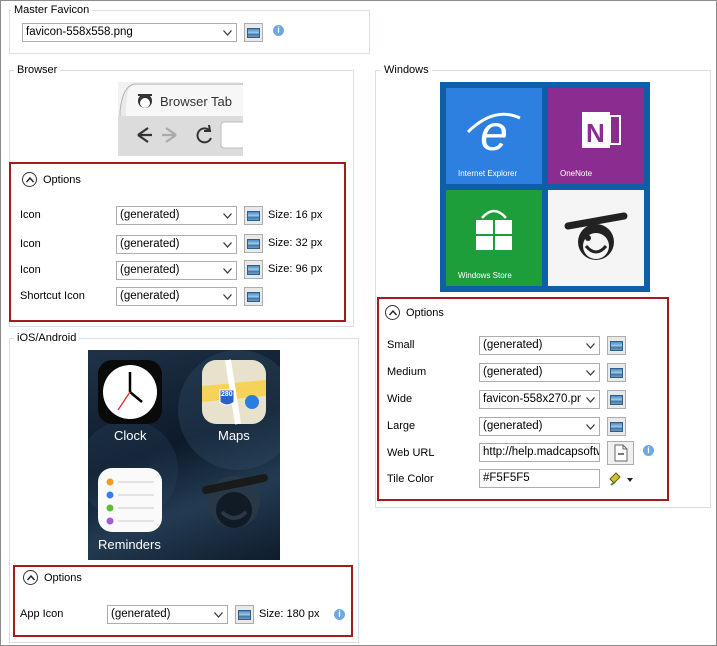  Describe the element at coordinates (576, 173) in the screenshot. I see `onenote-tile-label: OneNote` at that location.